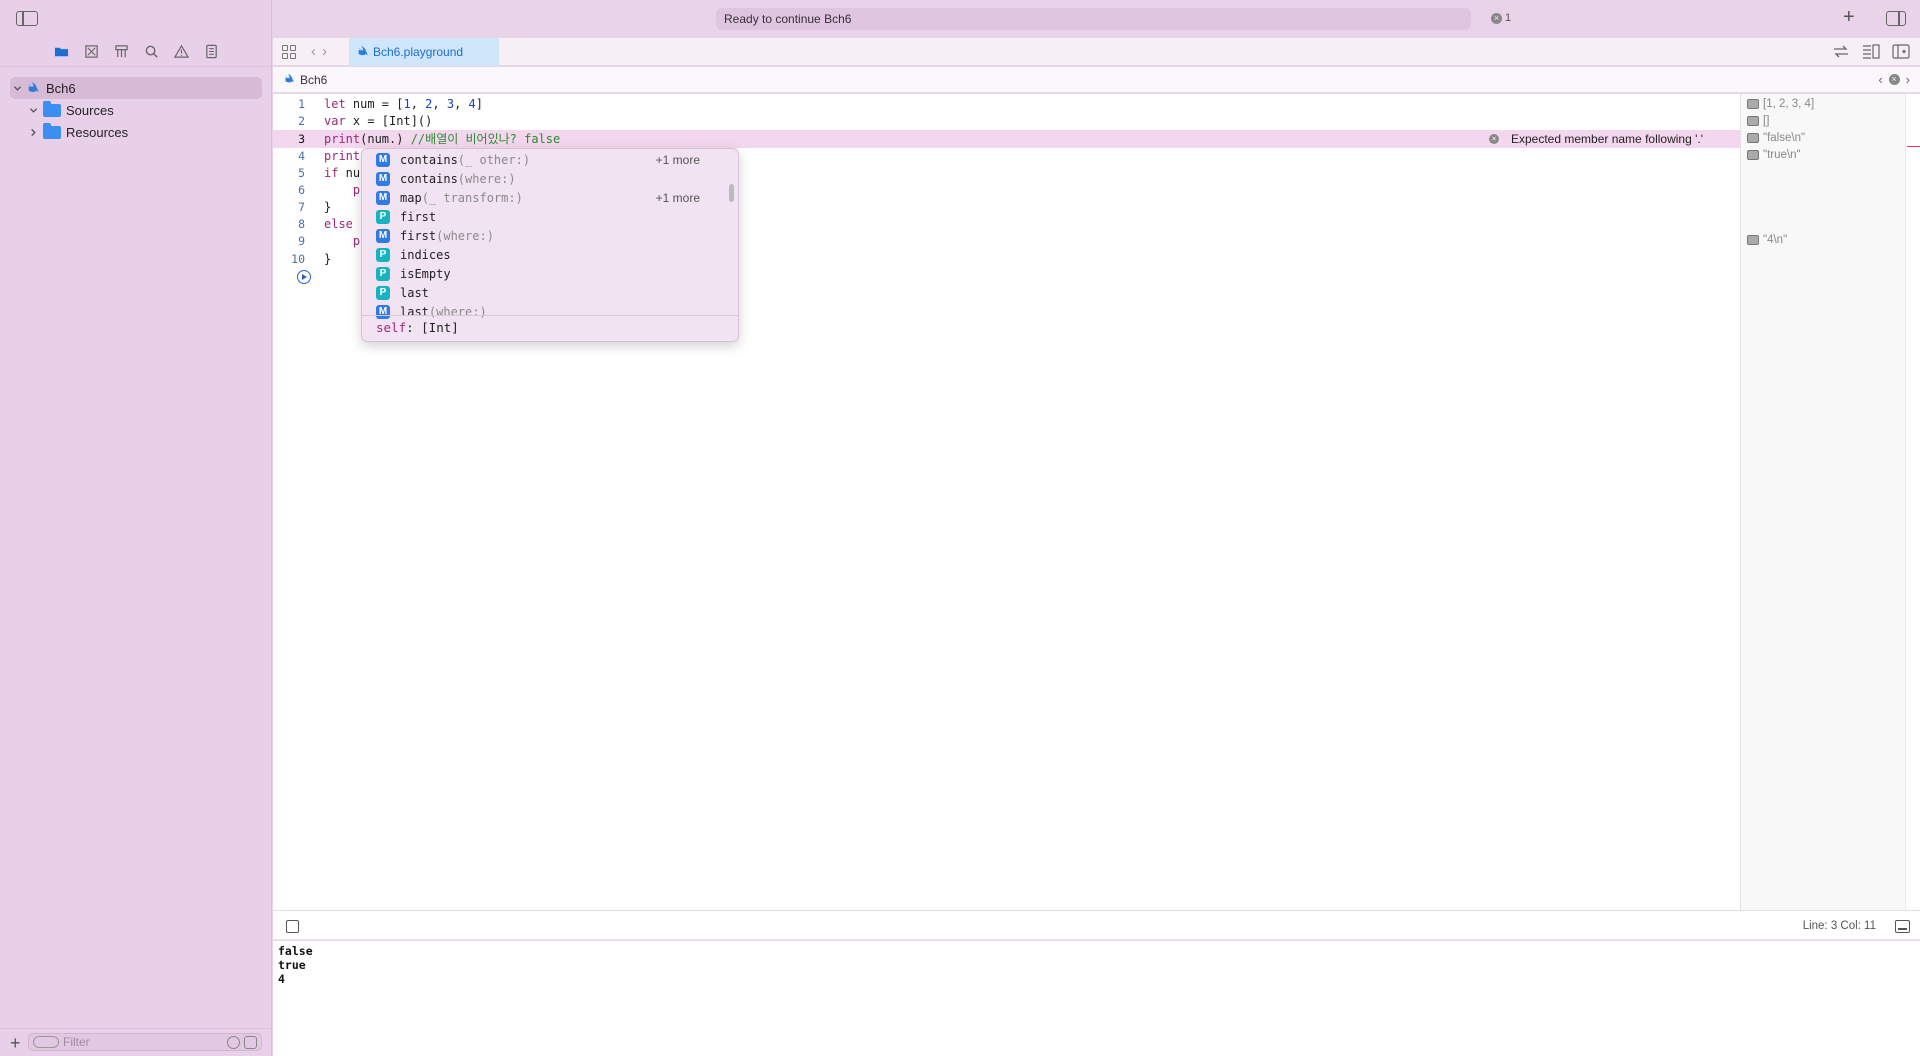 The image size is (1920, 1056). I want to click on add-icon: +, so click(15, 1043).